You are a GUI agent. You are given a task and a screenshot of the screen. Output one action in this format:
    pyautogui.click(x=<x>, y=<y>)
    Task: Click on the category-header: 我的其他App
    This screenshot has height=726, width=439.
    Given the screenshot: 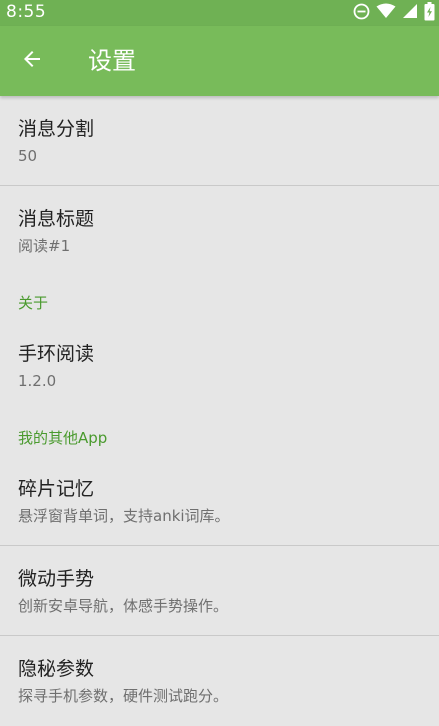 What is the action you would take?
    pyautogui.click(x=63, y=438)
    